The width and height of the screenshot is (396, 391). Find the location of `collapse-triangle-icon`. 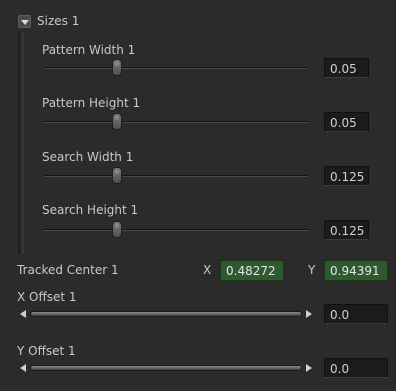

collapse-triangle-icon is located at coordinates (24, 21).